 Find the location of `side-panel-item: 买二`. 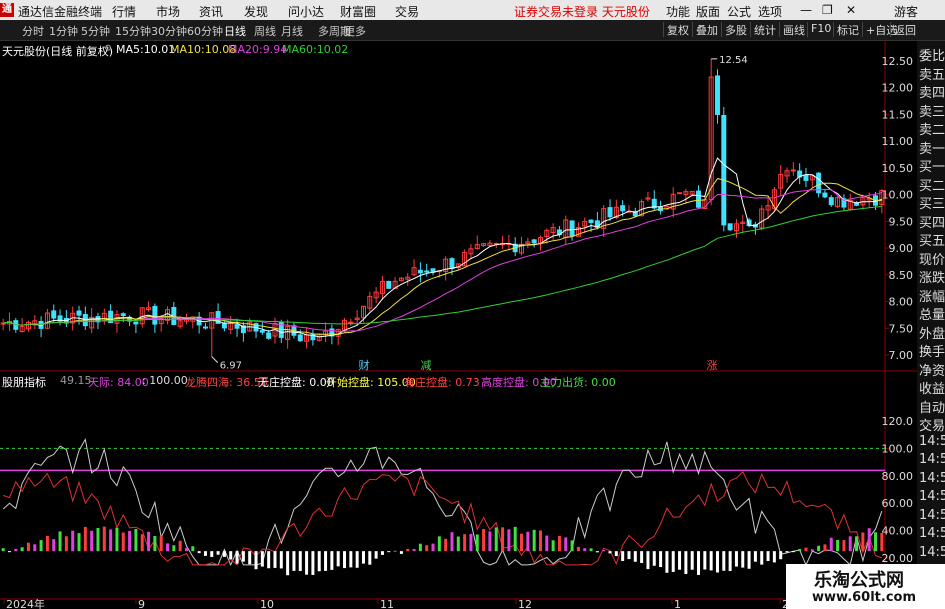

side-panel-item: 买二 is located at coordinates (932, 184).